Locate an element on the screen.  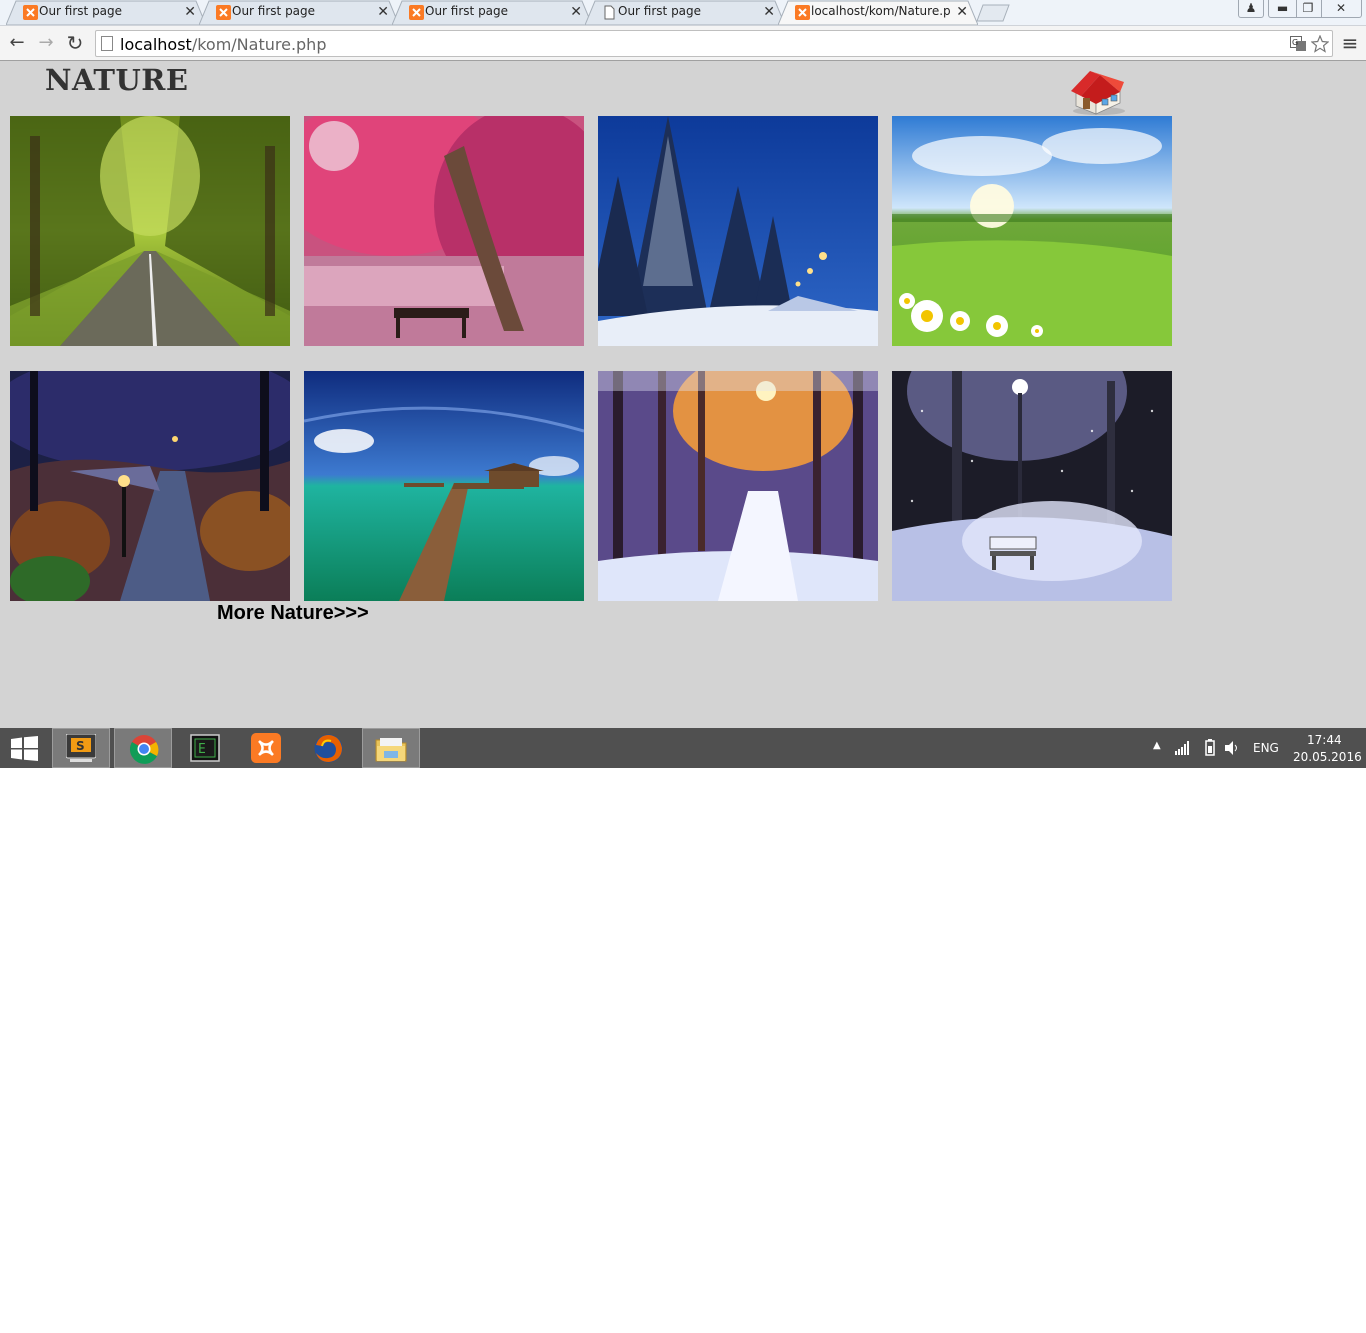
terminal-icon: E is located at coordinates (205, 748).